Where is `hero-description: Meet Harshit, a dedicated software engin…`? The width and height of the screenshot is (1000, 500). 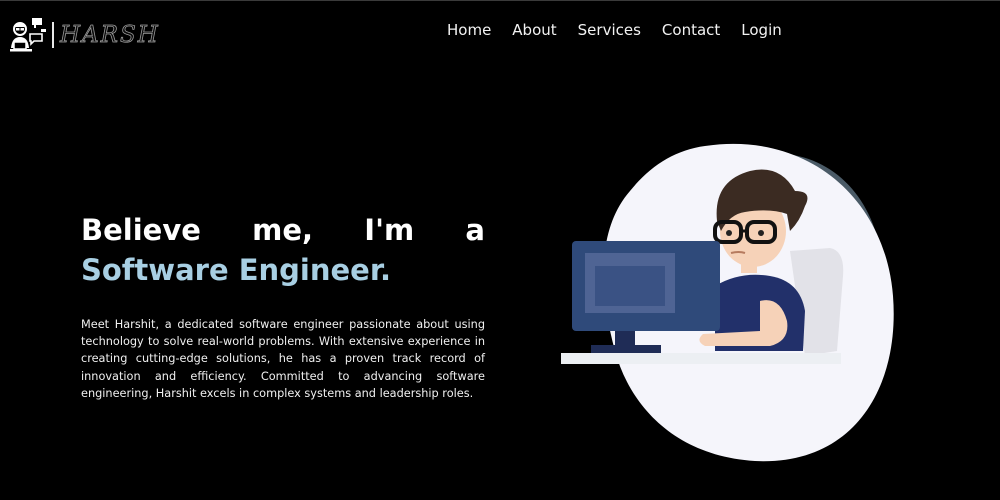 hero-description: Meet Harshit, a dedicated software engin… is located at coordinates (283, 359).